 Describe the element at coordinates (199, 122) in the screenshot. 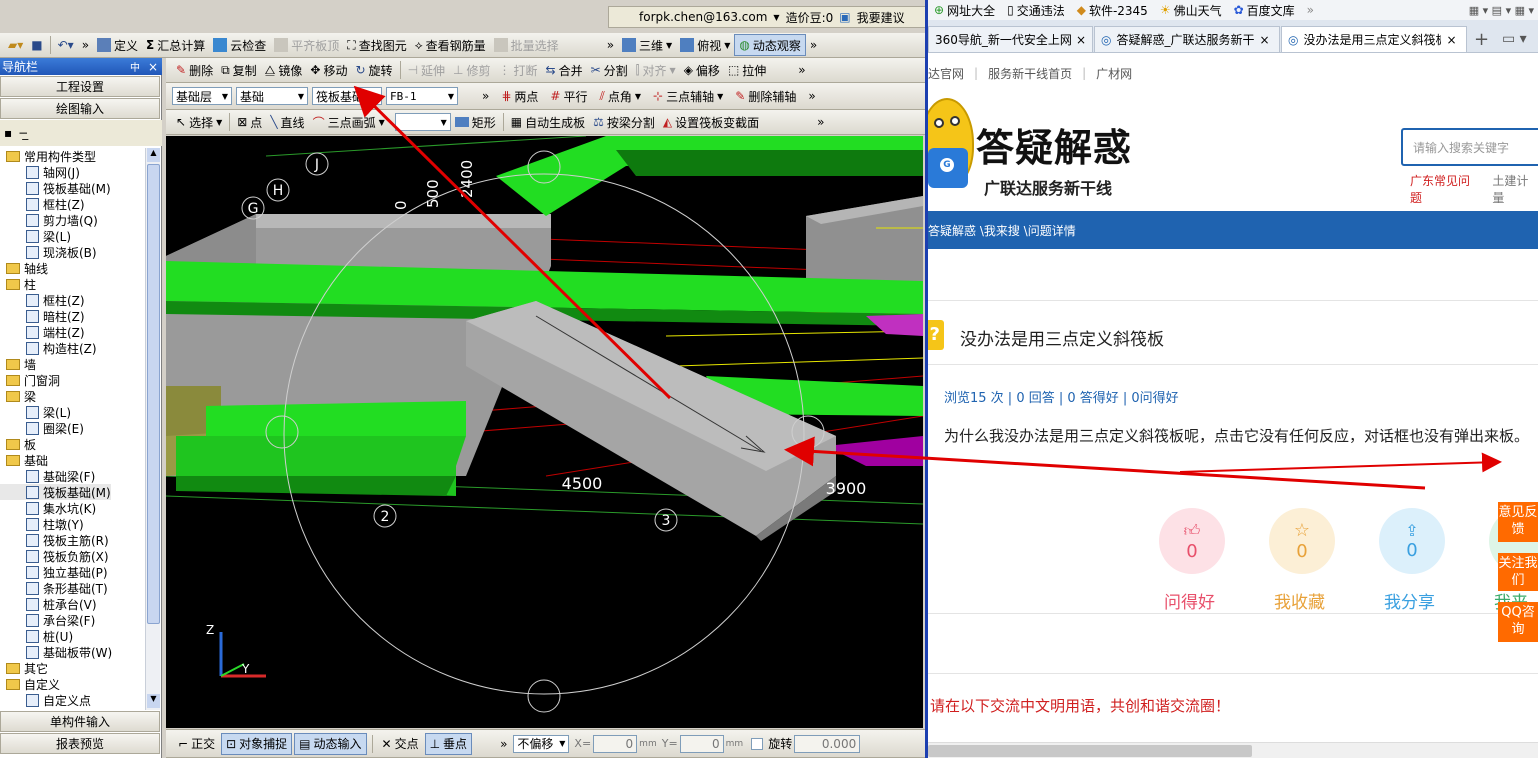

I see `select-button: ↖ 选择 ▼` at that location.